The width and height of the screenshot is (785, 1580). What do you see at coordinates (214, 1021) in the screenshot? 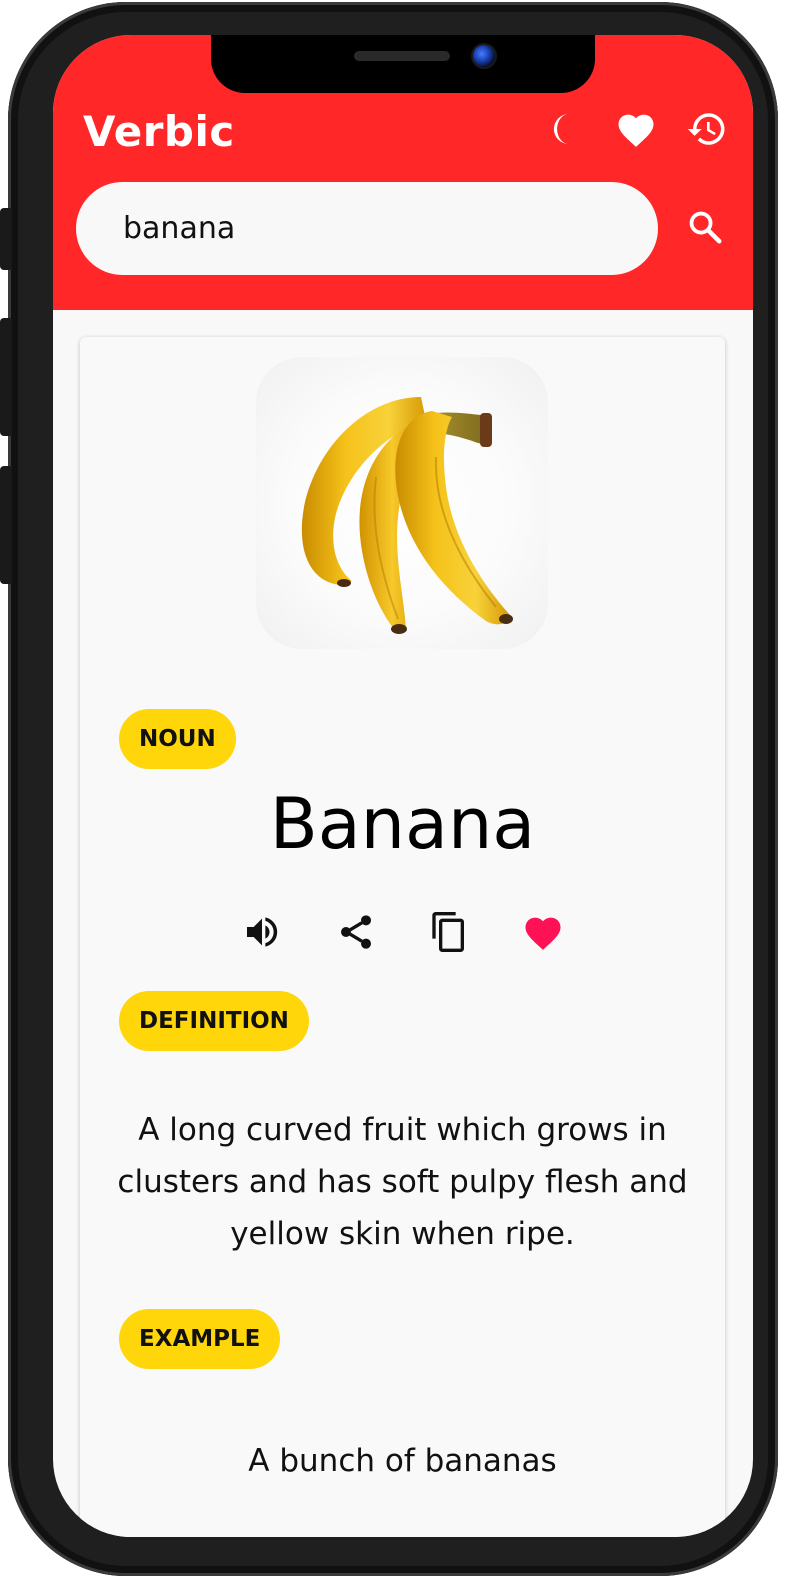
I see `definition-badge: DEFINITION` at bounding box center [214, 1021].